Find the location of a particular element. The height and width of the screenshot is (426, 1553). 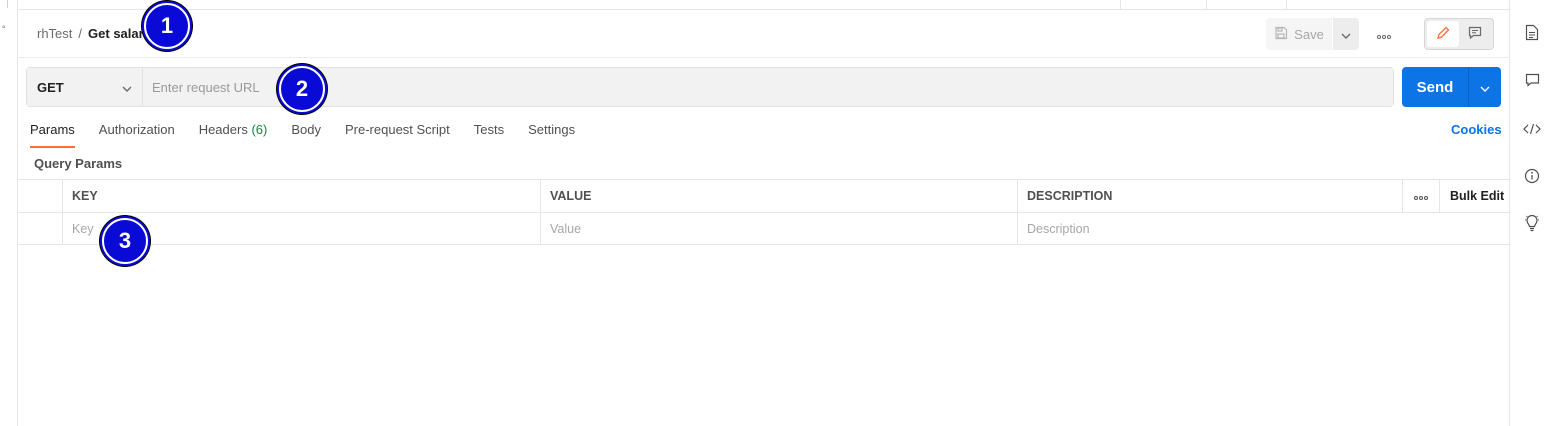

suggestions-button is located at coordinates (1532, 224).